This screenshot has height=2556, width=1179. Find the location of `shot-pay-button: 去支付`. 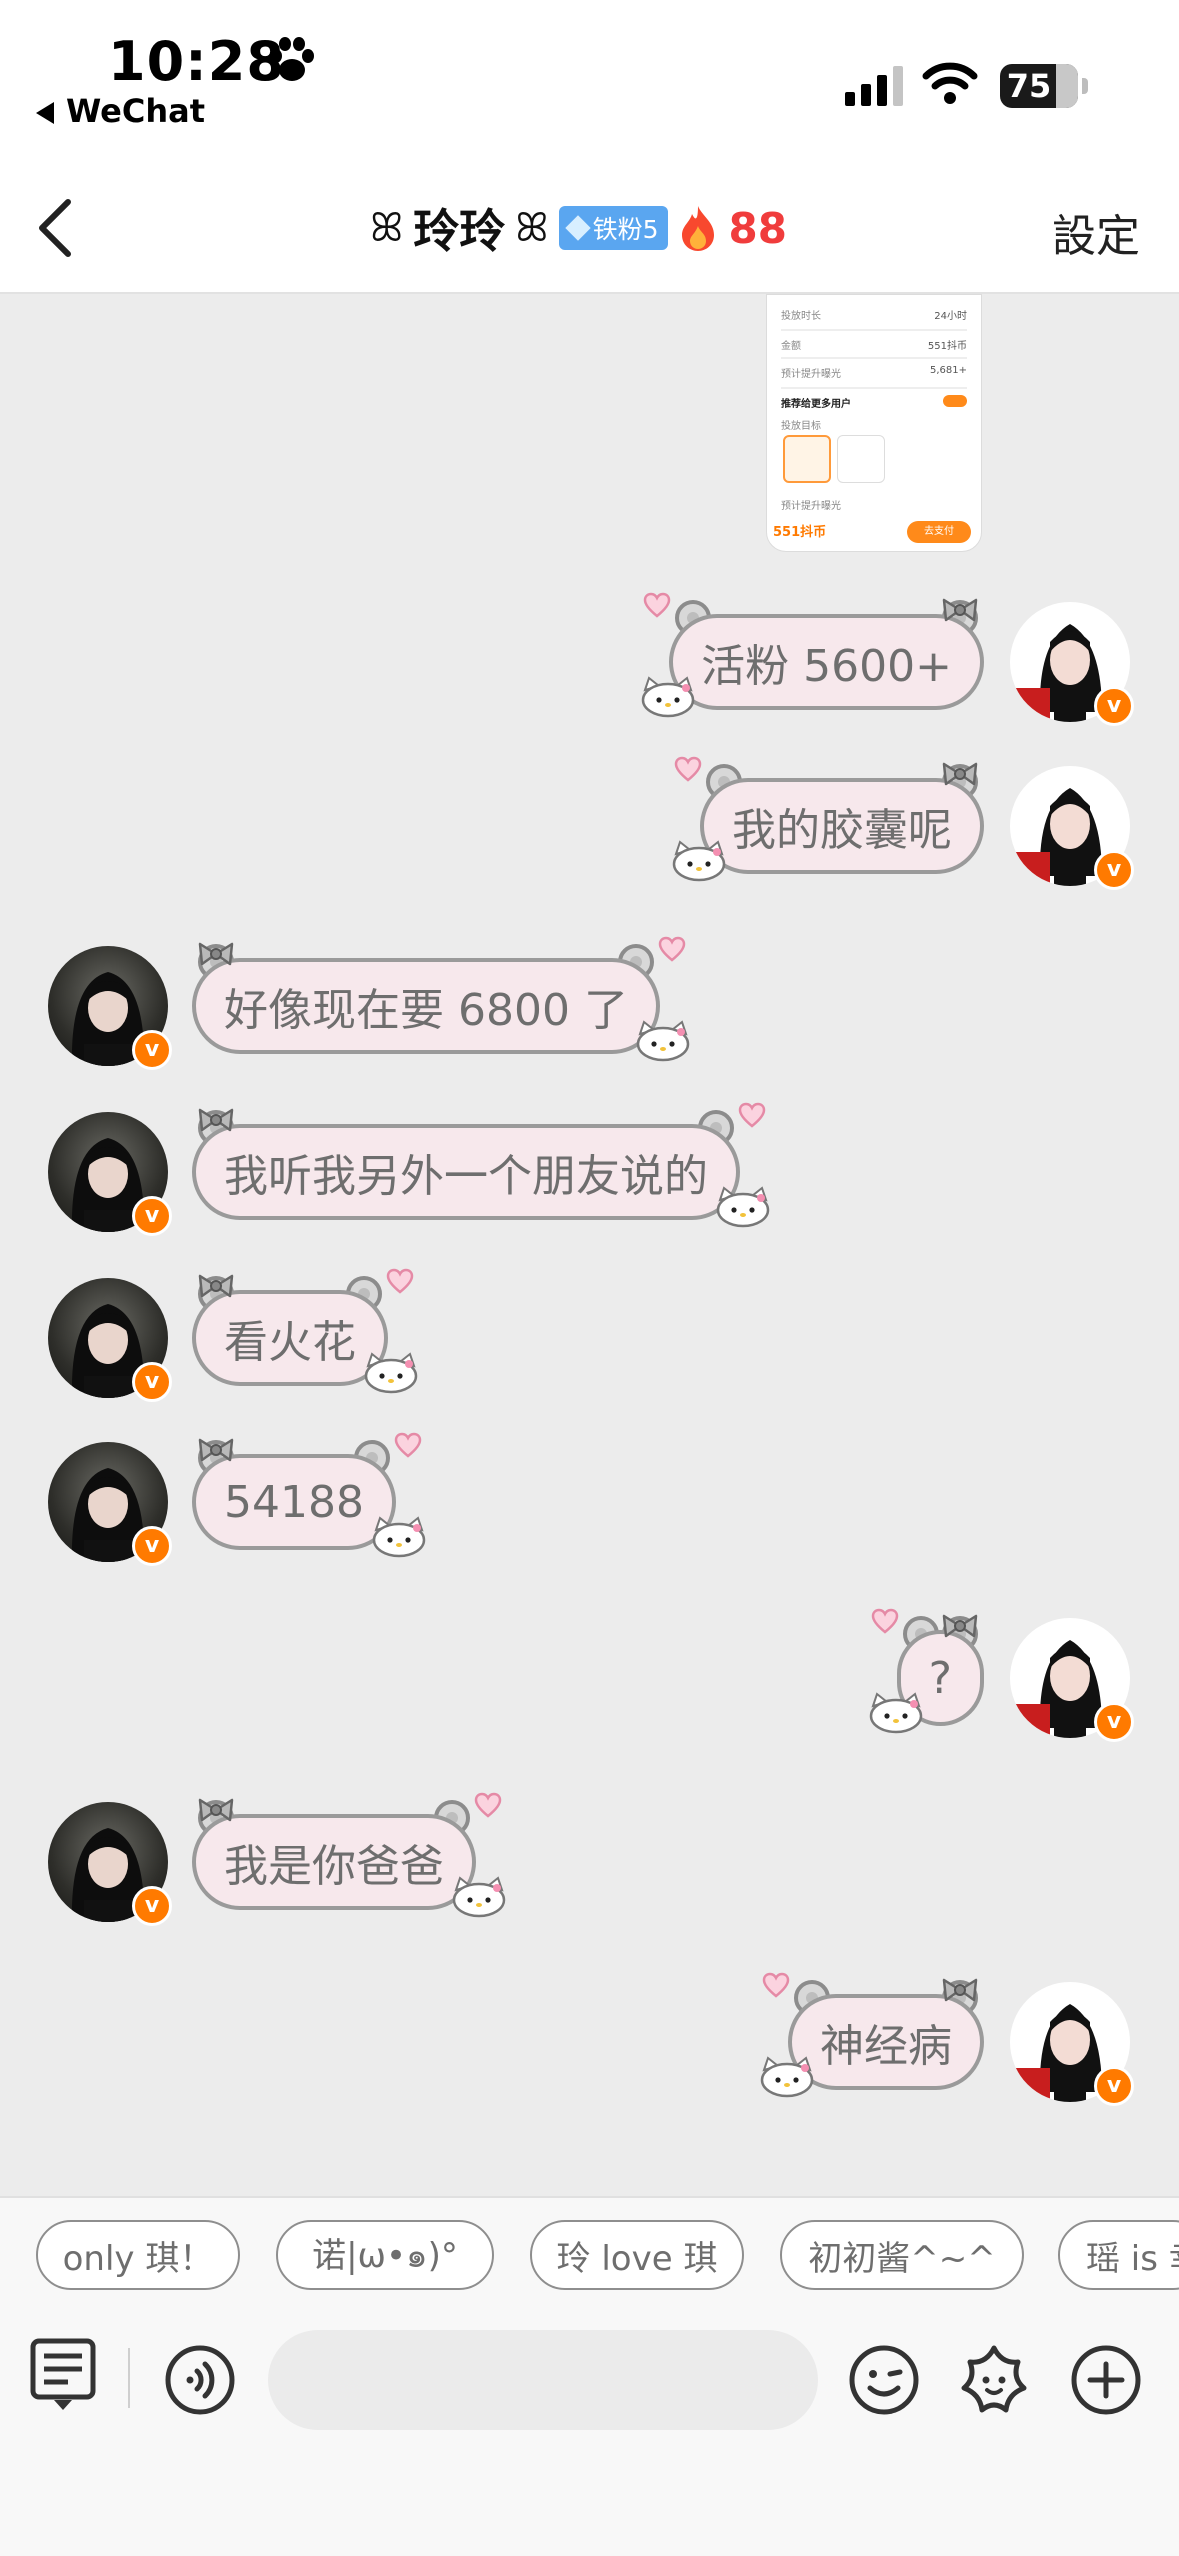

shot-pay-button: 去支付 is located at coordinates (939, 532).